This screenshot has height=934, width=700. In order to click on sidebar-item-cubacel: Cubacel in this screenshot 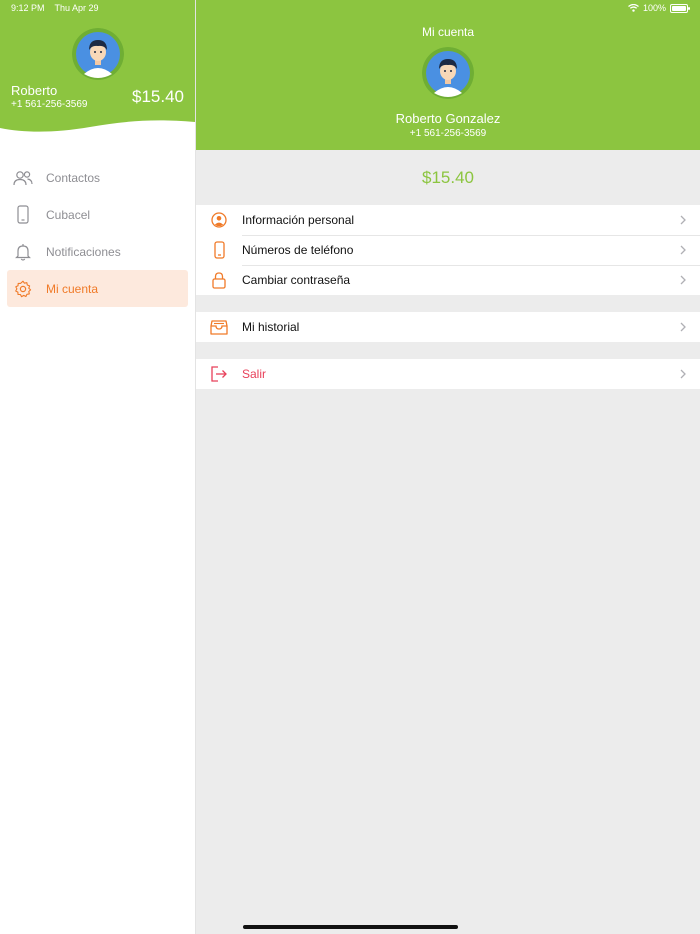, I will do `click(97, 214)`.